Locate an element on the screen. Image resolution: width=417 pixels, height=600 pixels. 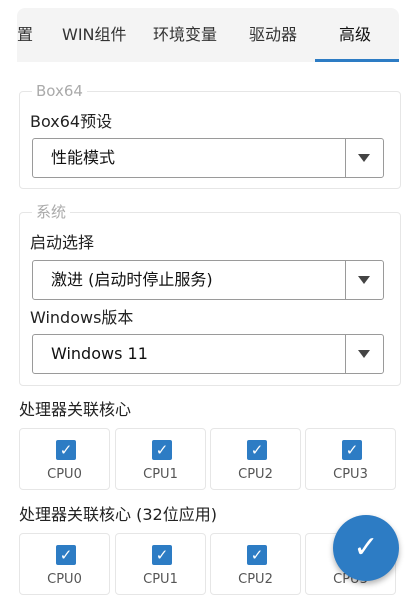
box64-preset-label: Box64预设 is located at coordinates (71, 121).